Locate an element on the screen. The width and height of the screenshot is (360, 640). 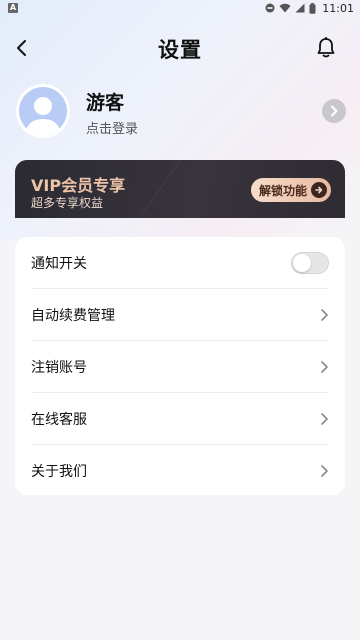
settings-item-about-us: 关于我们 is located at coordinates (180, 471).